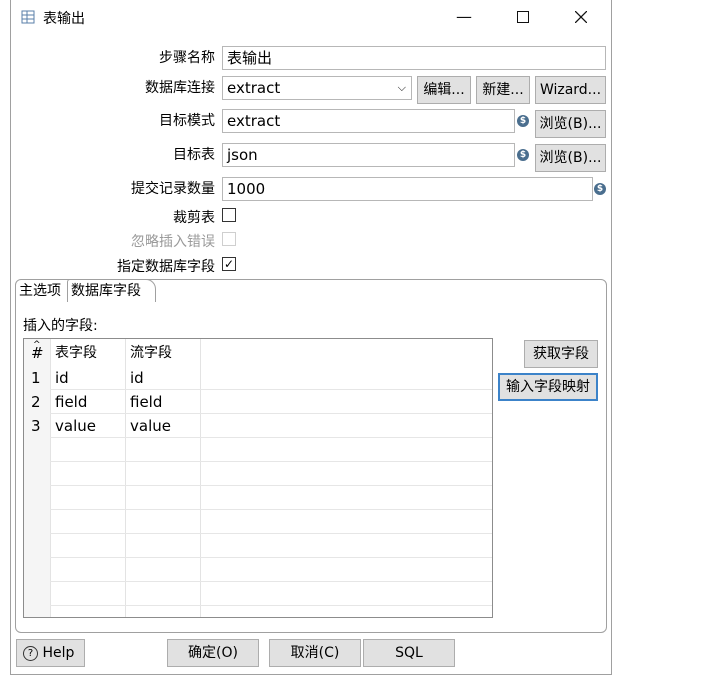 The width and height of the screenshot is (720, 676). I want to click on chevron-down-icon: ⌵, so click(401, 87).